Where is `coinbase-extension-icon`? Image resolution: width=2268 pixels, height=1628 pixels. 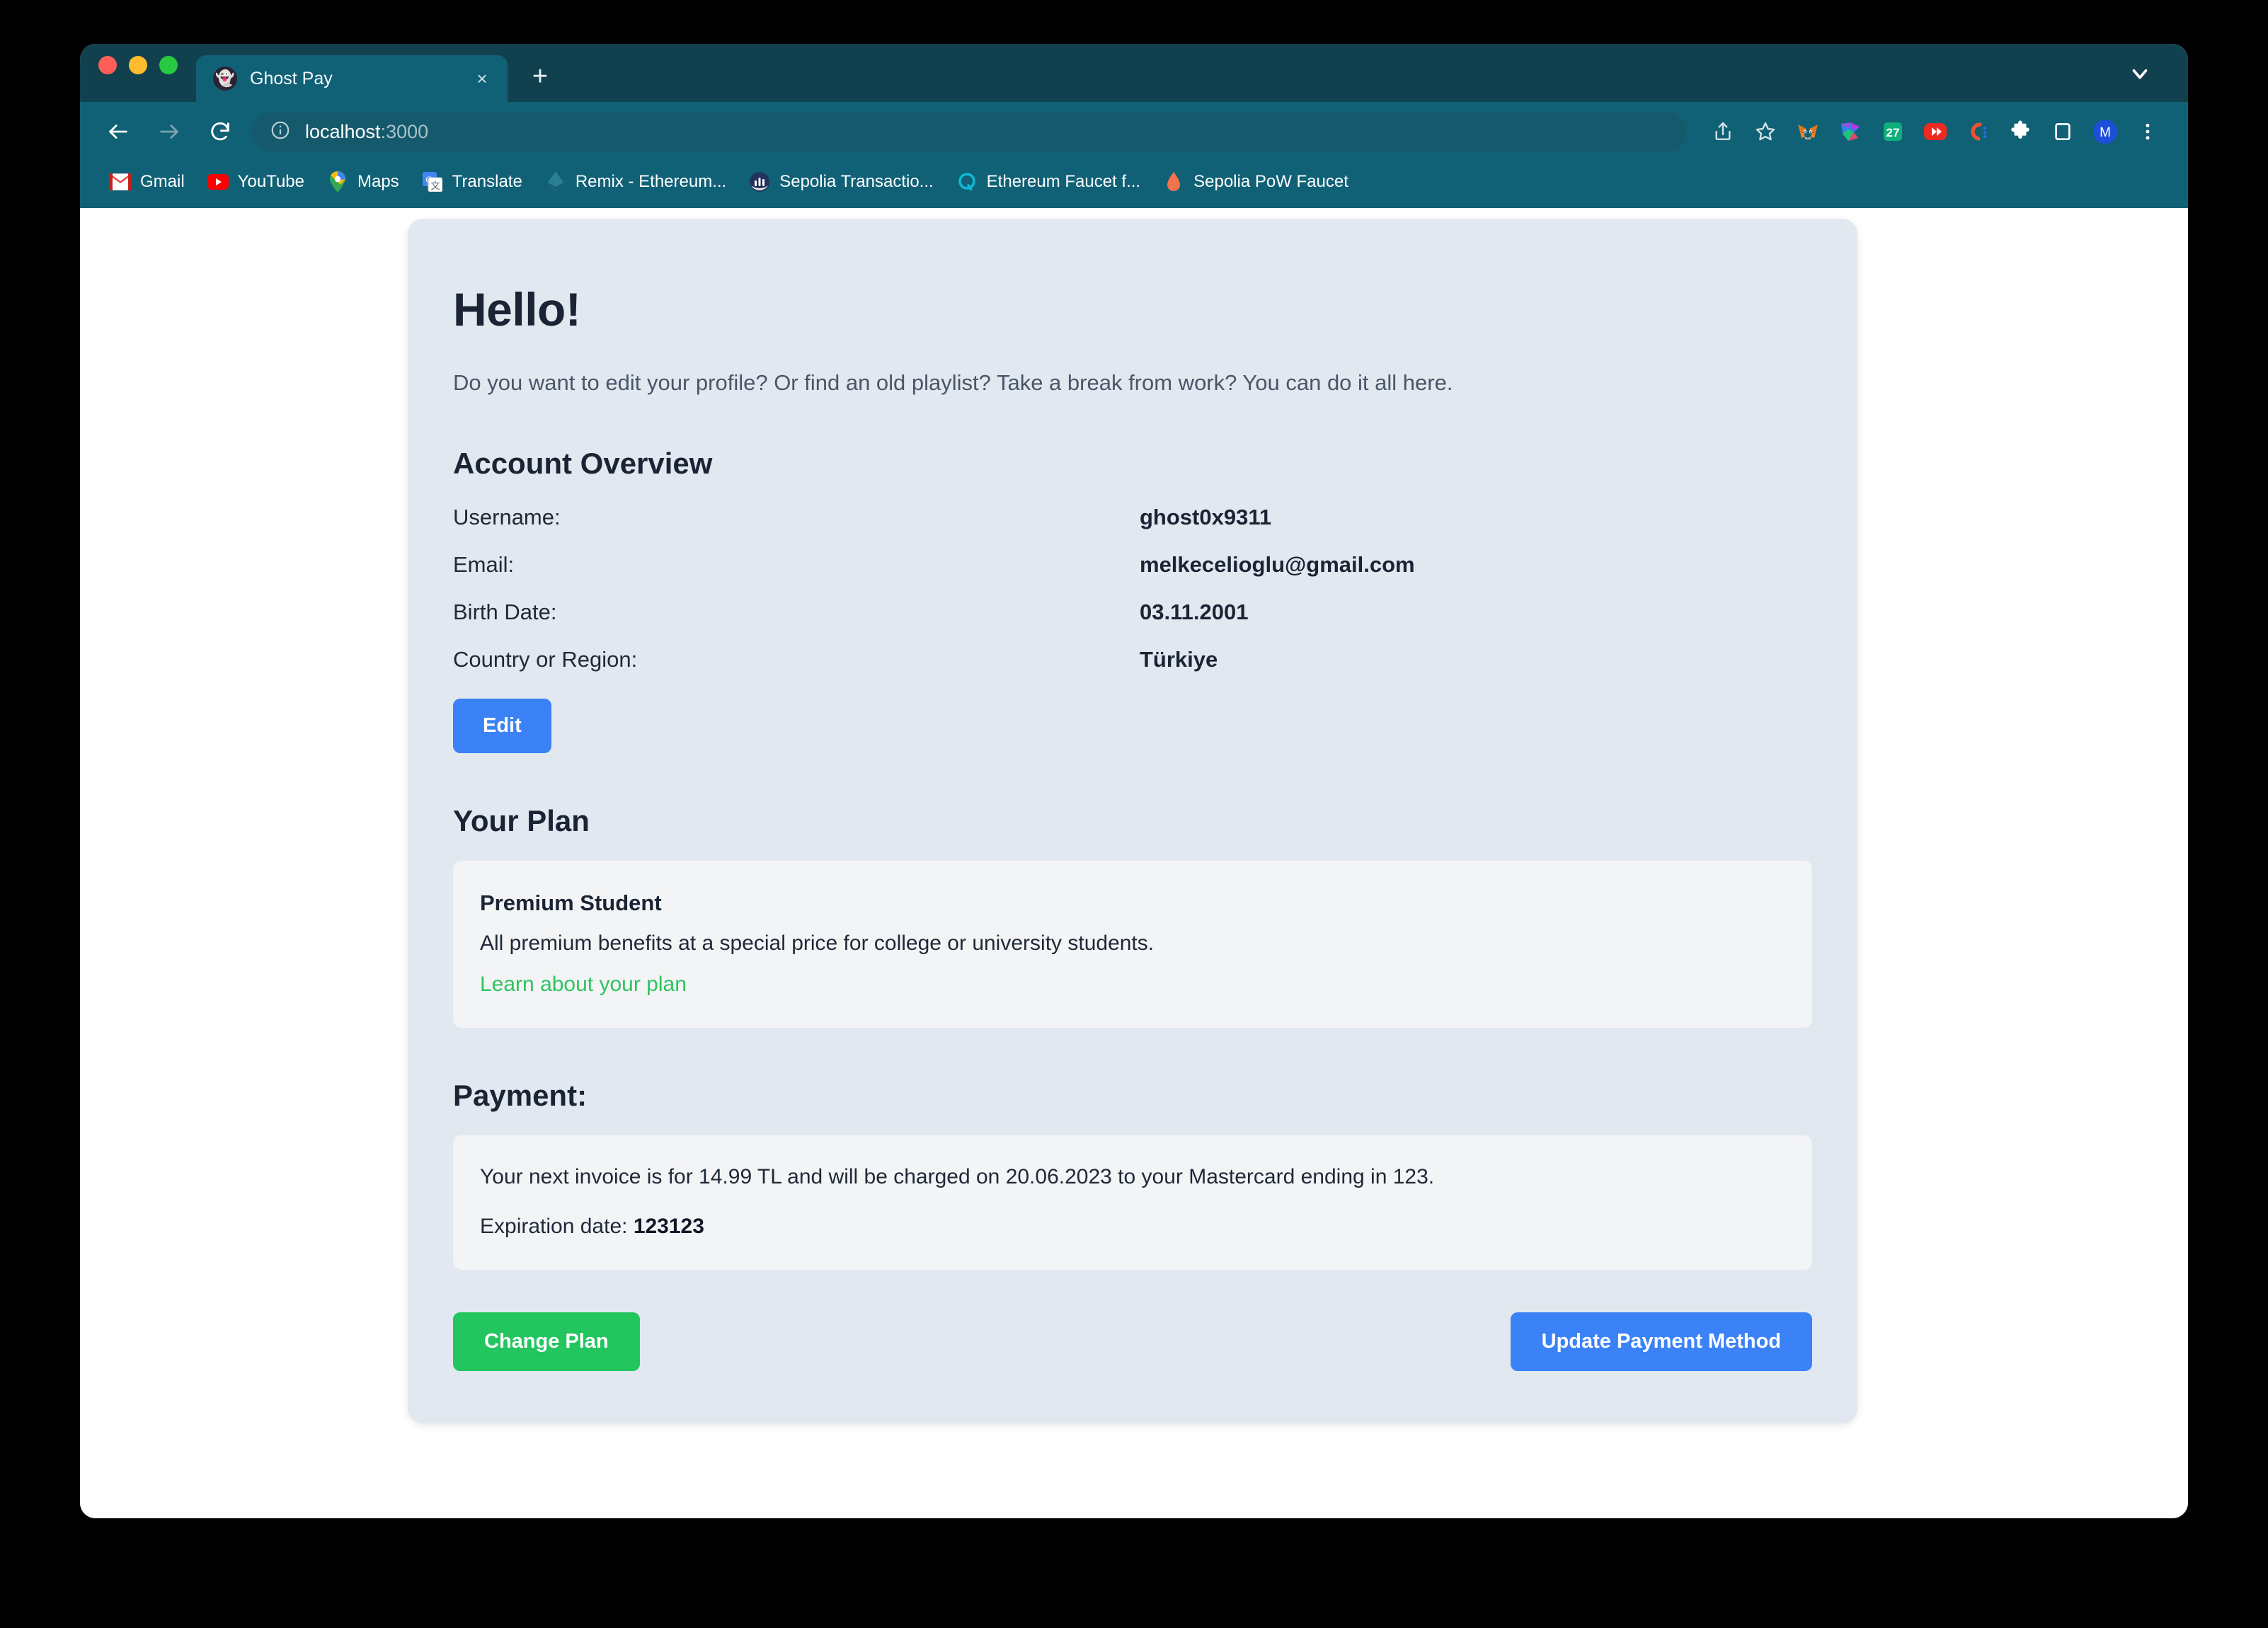 coinbase-extension-icon is located at coordinates (1978, 132).